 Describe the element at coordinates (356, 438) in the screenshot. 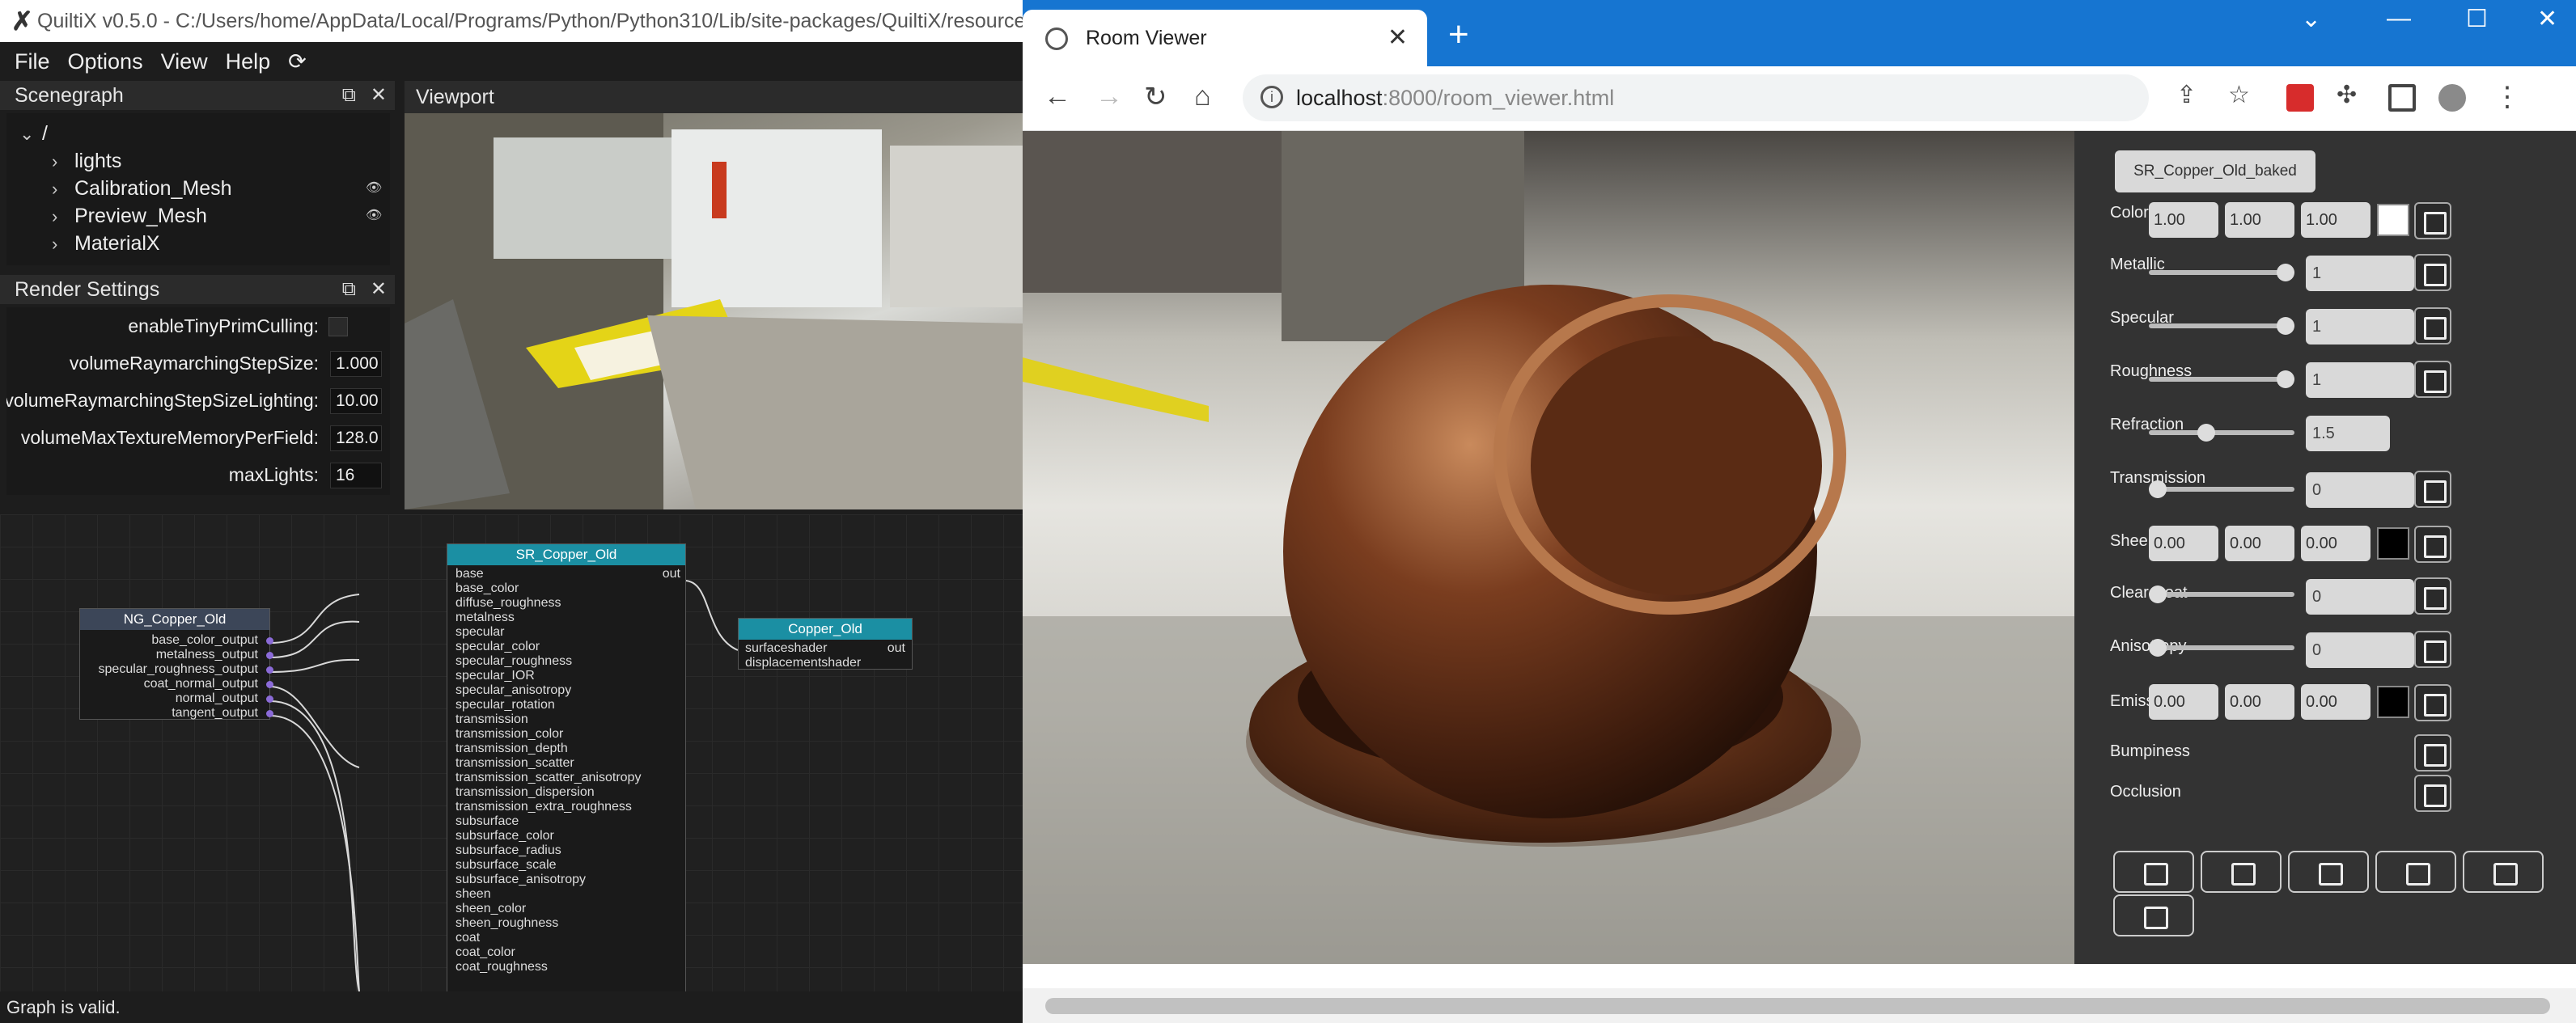

I see `value-field: 128.0` at that location.